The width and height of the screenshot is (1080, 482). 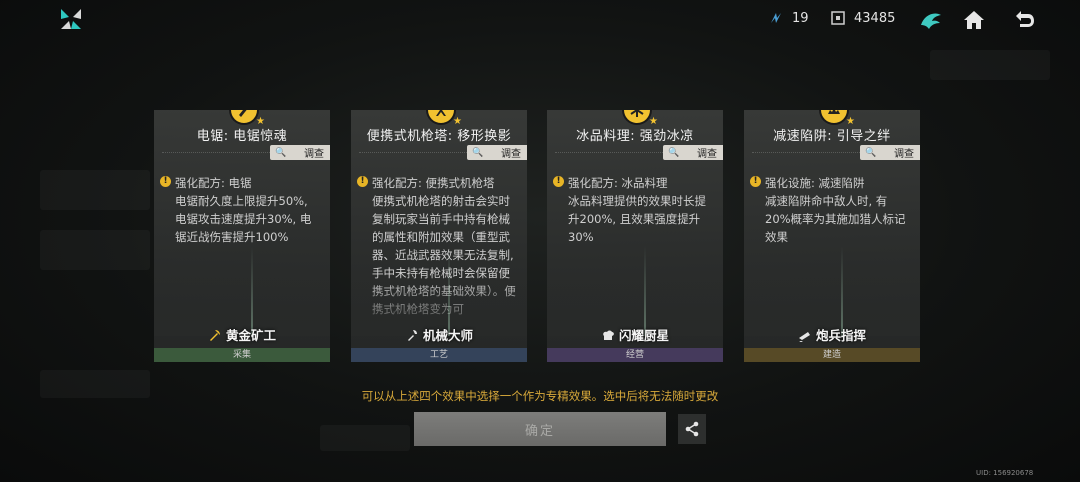 I want to click on card-title: 电锯: 电锯惊魂, so click(x=242, y=136).